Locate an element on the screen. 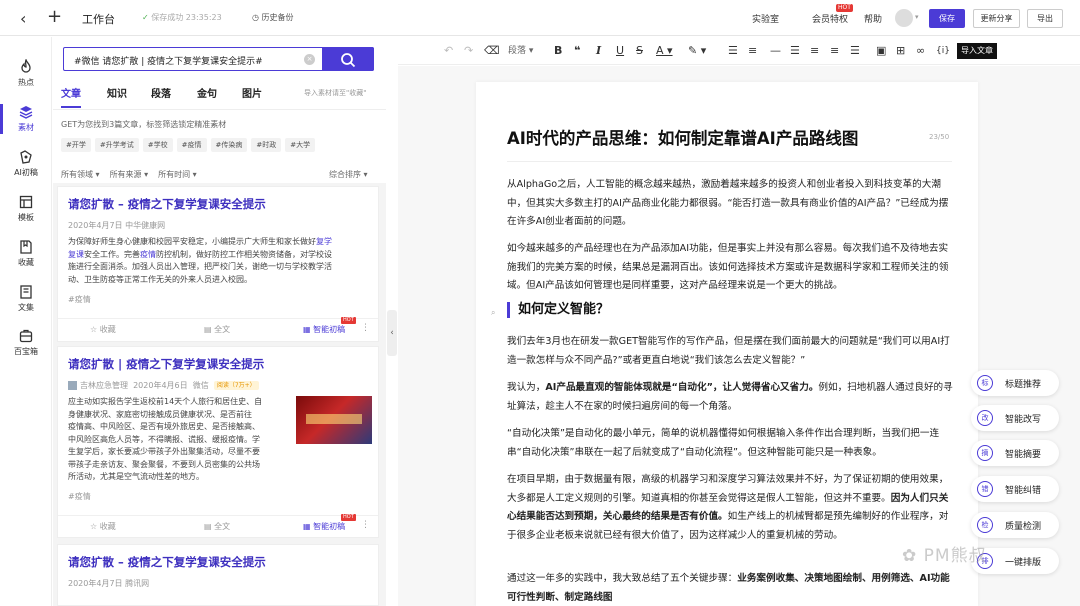 Image resolution: width=1080 pixels, height=606 pixels. update-share-button: 更新分享 is located at coordinates (996, 18).